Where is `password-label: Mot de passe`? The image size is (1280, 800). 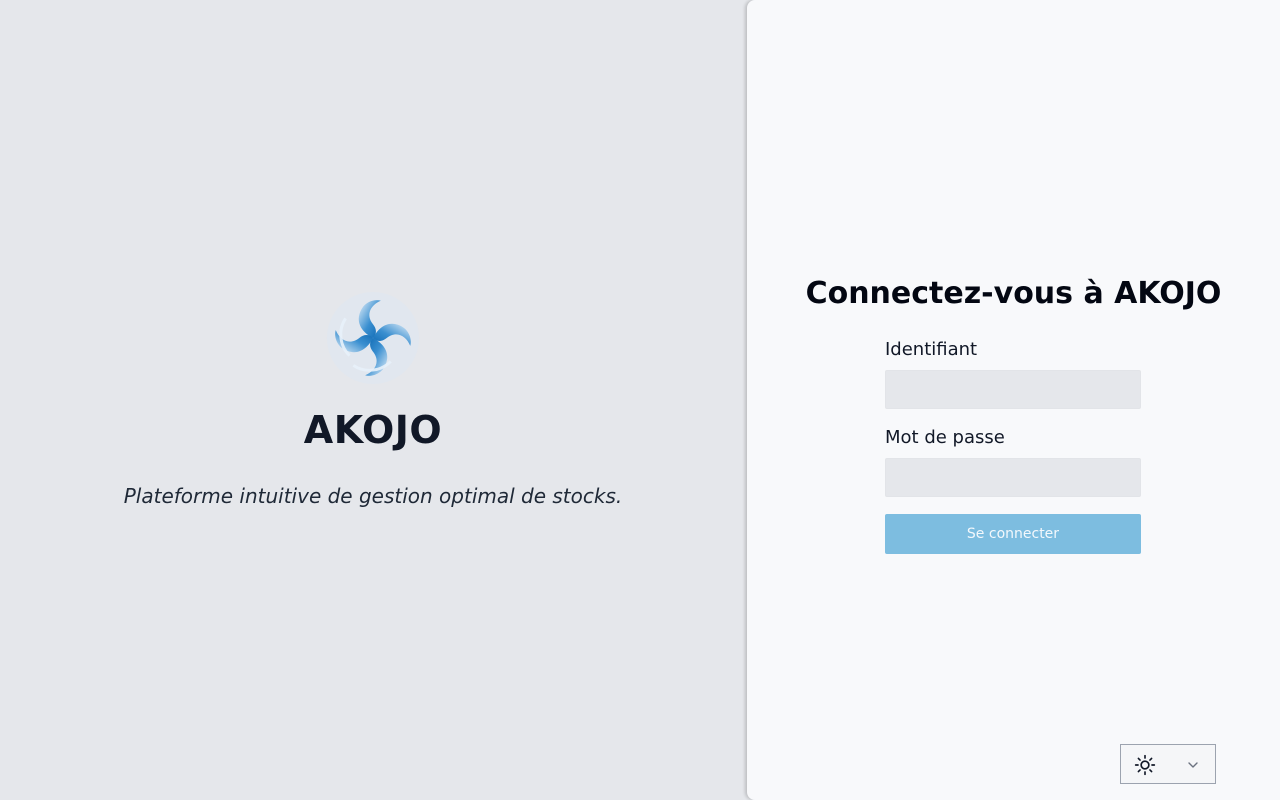 password-label: Mot de passe is located at coordinates (945, 437).